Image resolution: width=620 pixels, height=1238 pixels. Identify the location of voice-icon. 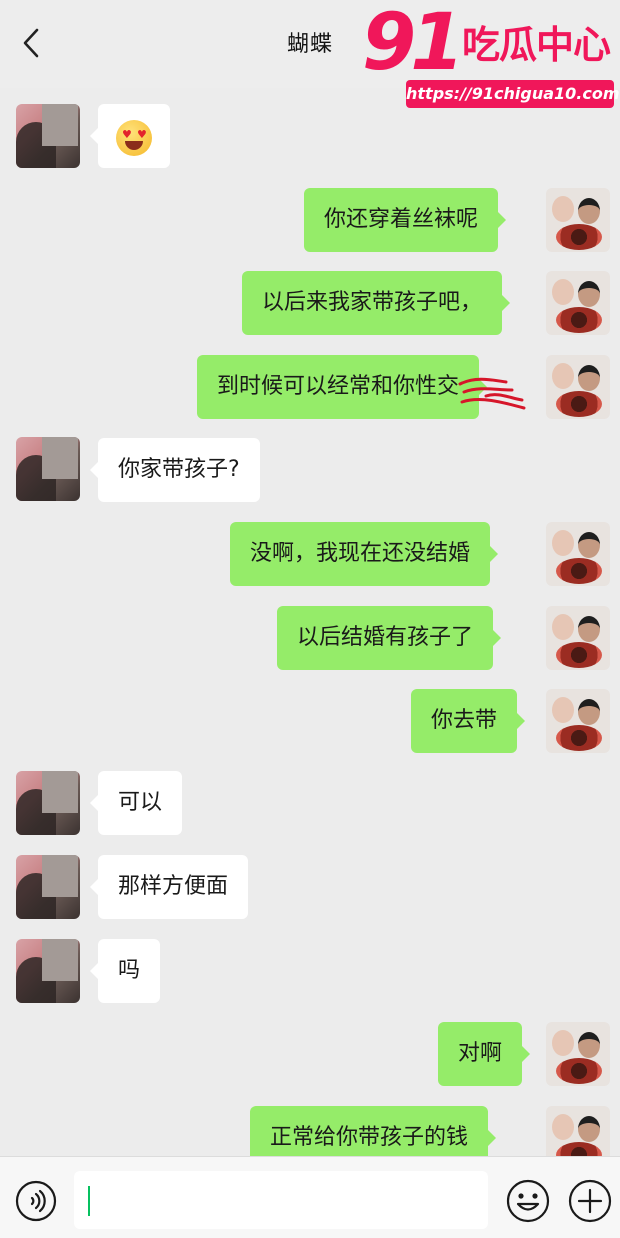
(36, 1201).